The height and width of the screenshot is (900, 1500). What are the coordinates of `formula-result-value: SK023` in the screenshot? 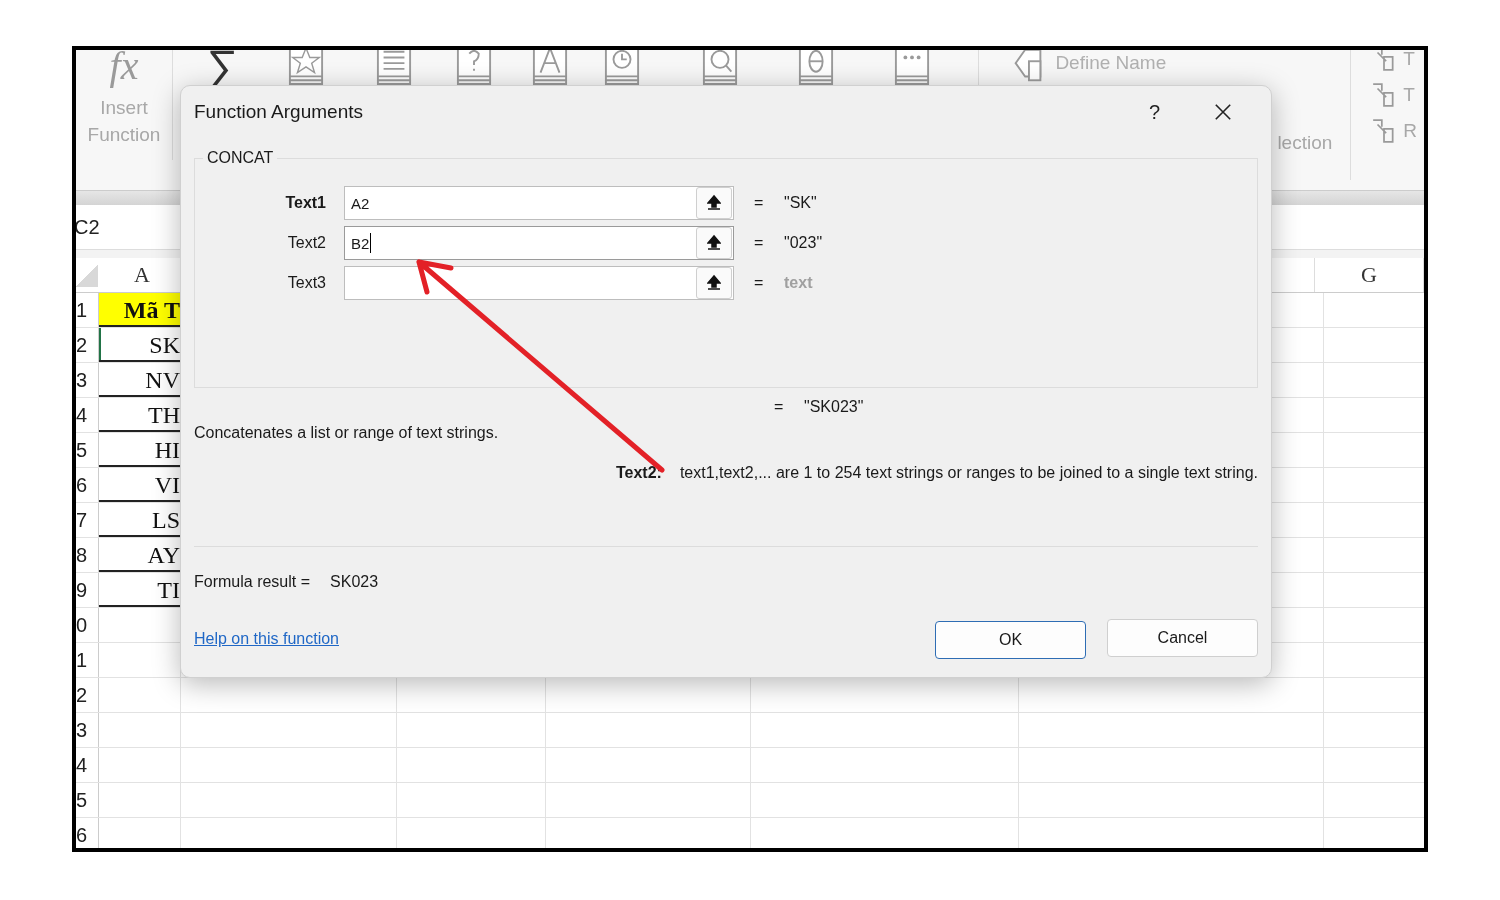 It's located at (354, 582).